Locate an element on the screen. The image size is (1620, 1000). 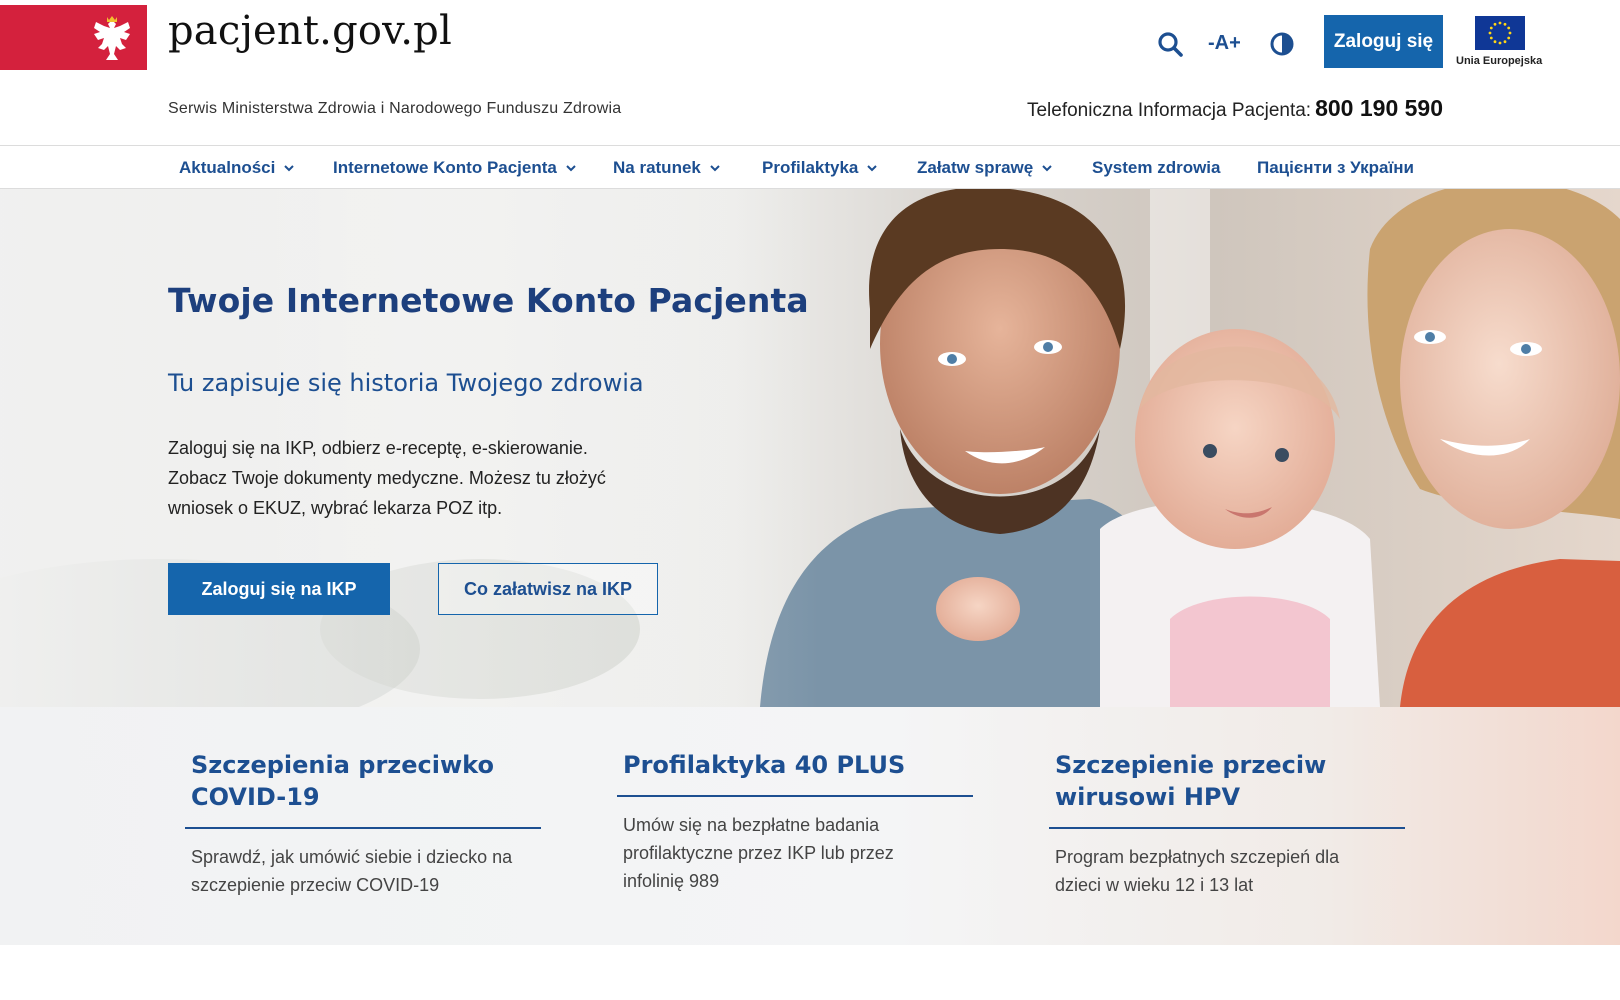
emblem-bar is located at coordinates (73, 37).